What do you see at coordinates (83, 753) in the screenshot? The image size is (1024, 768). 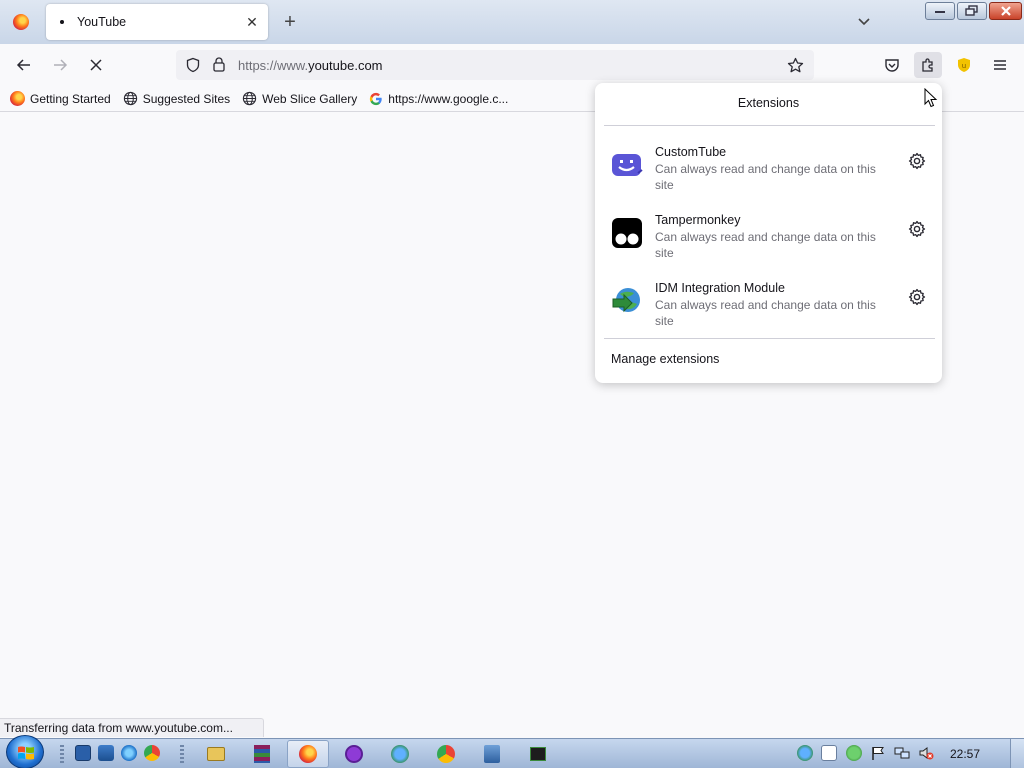 I see `show-desktop-icon` at bounding box center [83, 753].